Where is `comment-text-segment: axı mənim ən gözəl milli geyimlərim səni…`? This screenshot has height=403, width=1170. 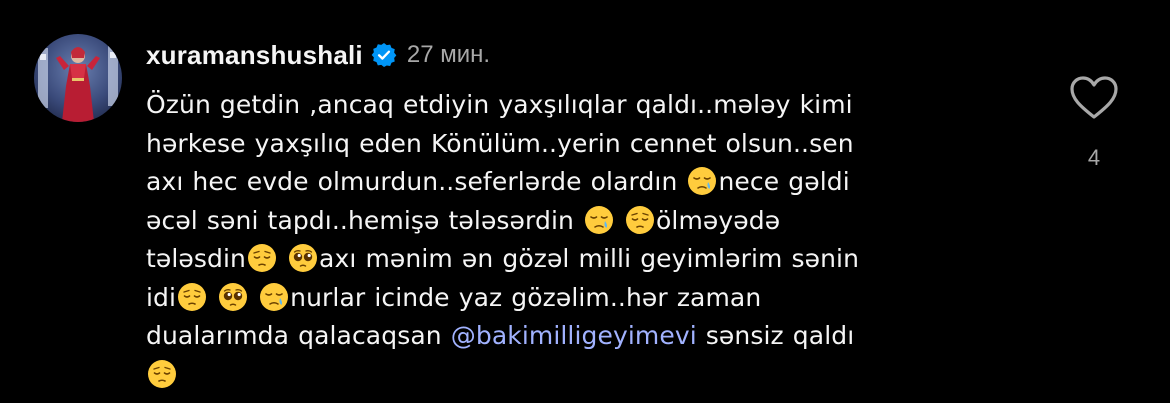 comment-text-segment: axı mənim ən gözəl milli geyimlərim səni… is located at coordinates (589, 258).